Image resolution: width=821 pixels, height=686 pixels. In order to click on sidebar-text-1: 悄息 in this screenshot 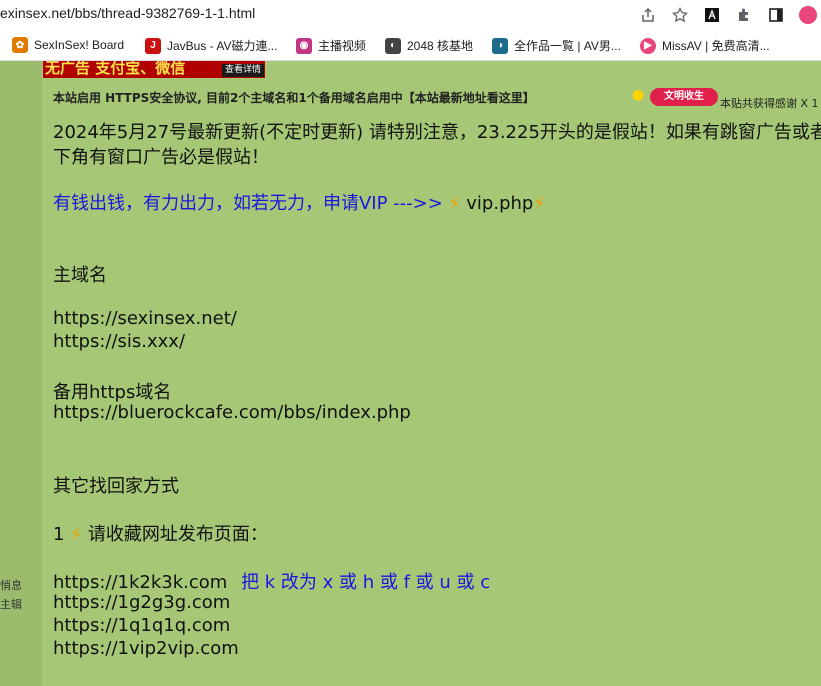, I will do `click(11, 585)`.